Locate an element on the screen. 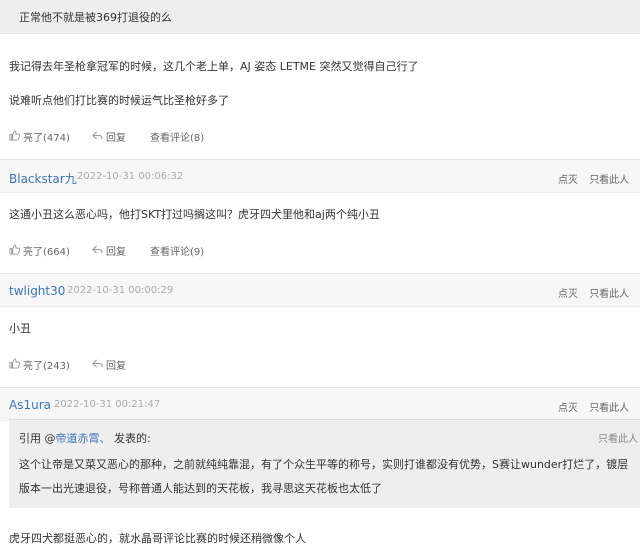 The image size is (640, 557). post-time: 2022-10-31 00:21:47 is located at coordinates (107, 404).